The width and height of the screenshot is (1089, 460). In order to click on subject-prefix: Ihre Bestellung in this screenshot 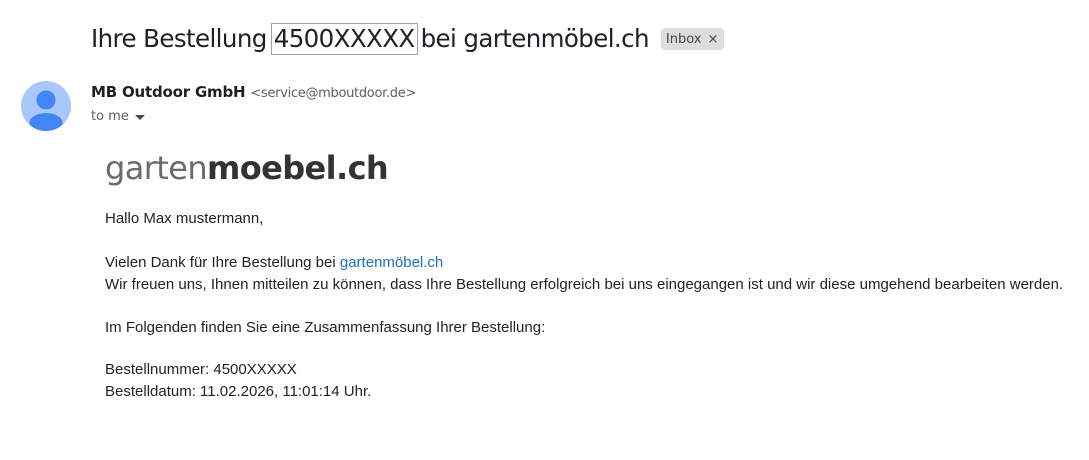, I will do `click(179, 38)`.